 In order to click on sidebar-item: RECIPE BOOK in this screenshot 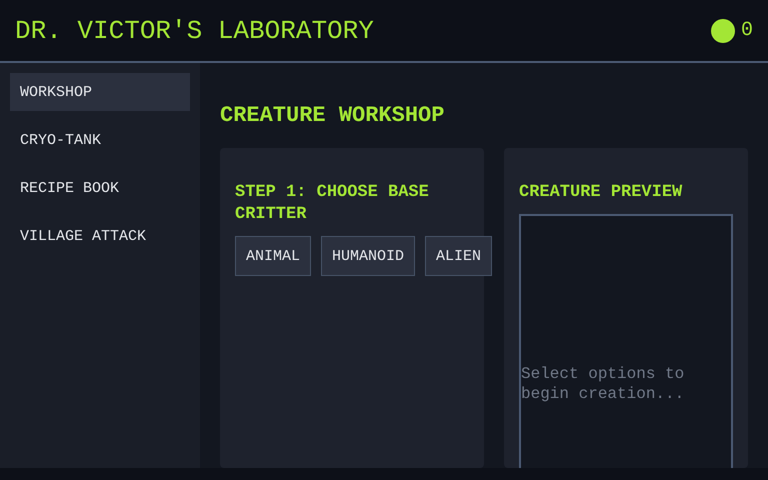, I will do `click(100, 188)`.